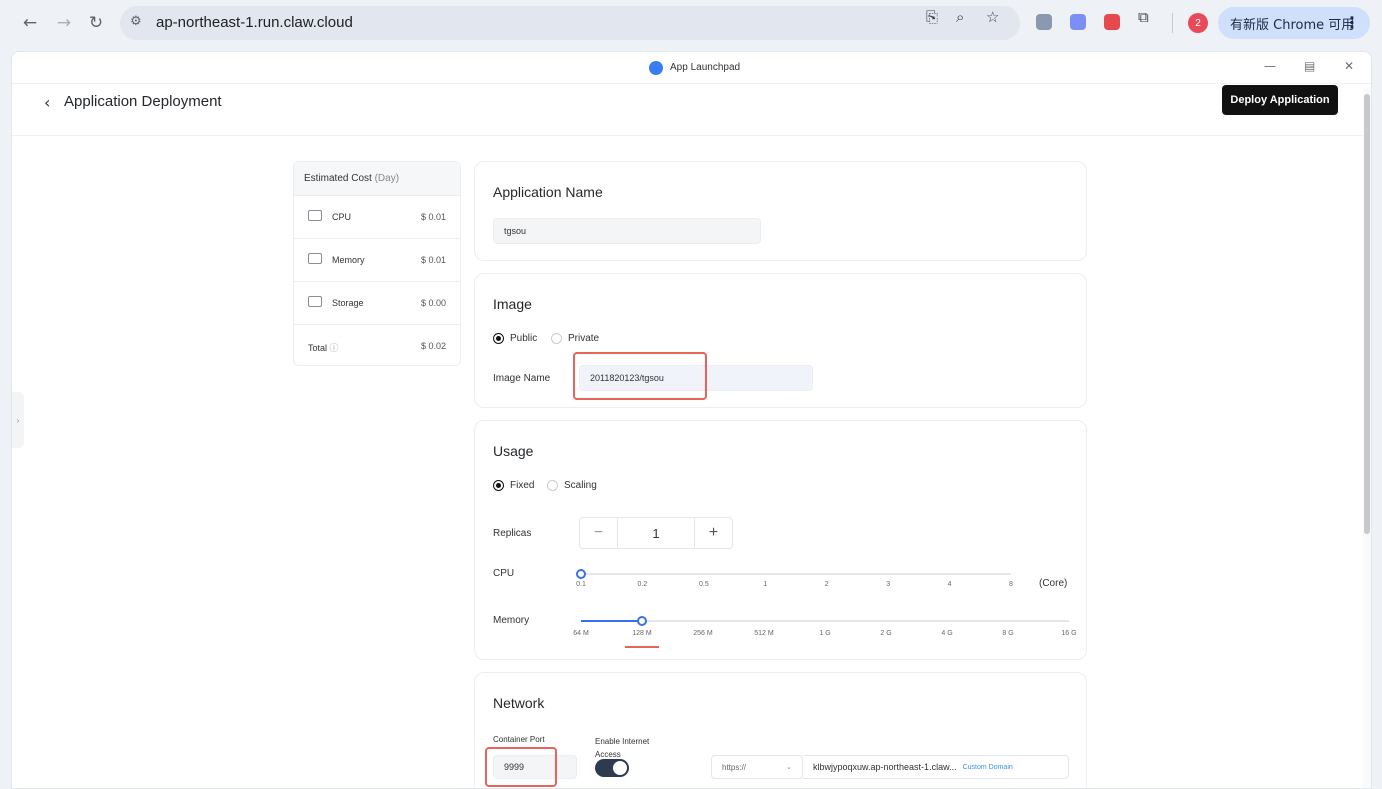  What do you see at coordinates (64, 23) in the screenshot?
I see `forward-arrow-icon: →` at bounding box center [64, 23].